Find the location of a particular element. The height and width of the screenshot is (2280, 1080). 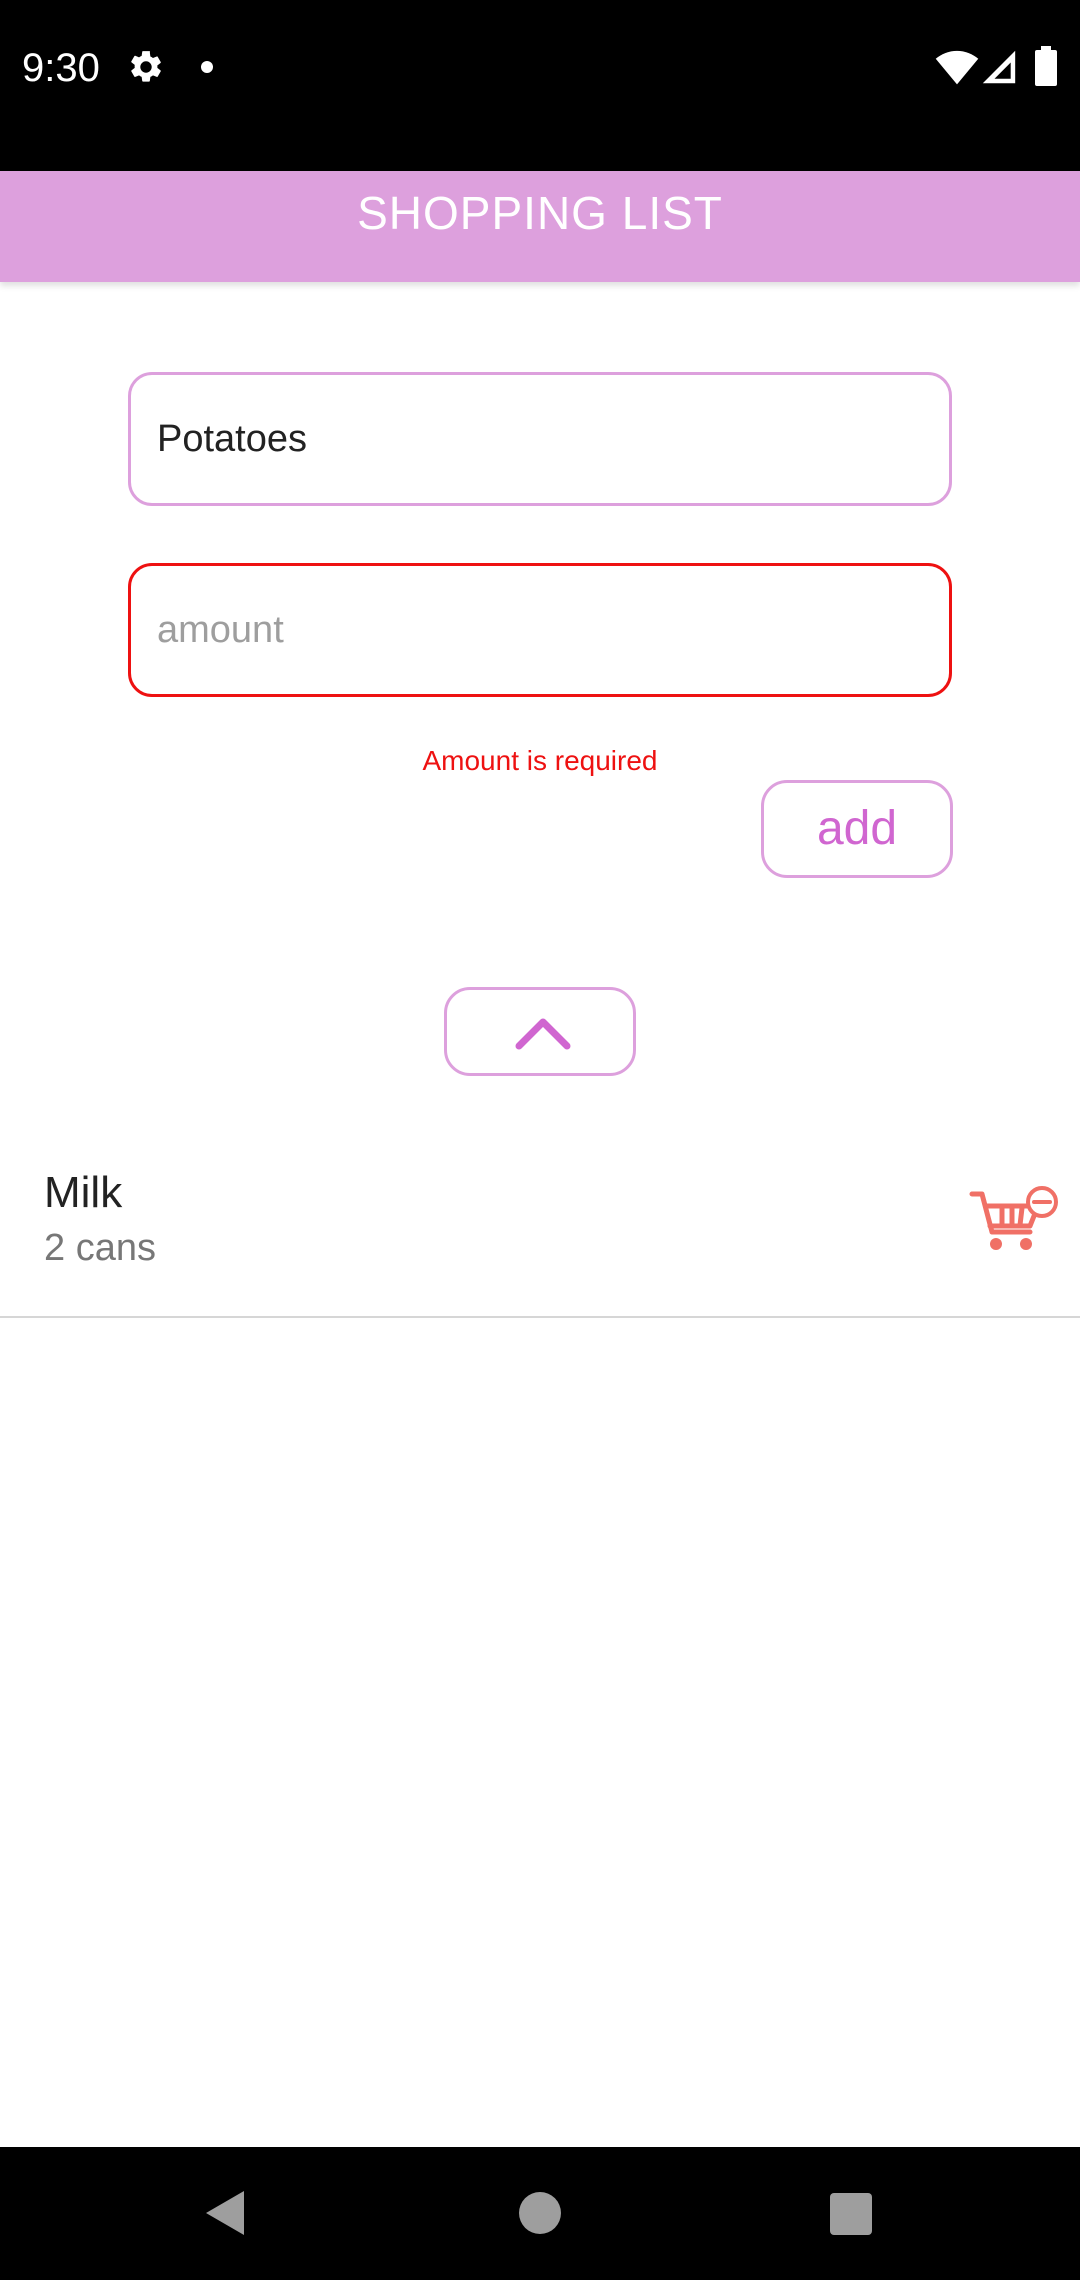

dot-icon is located at coordinates (207, 67).